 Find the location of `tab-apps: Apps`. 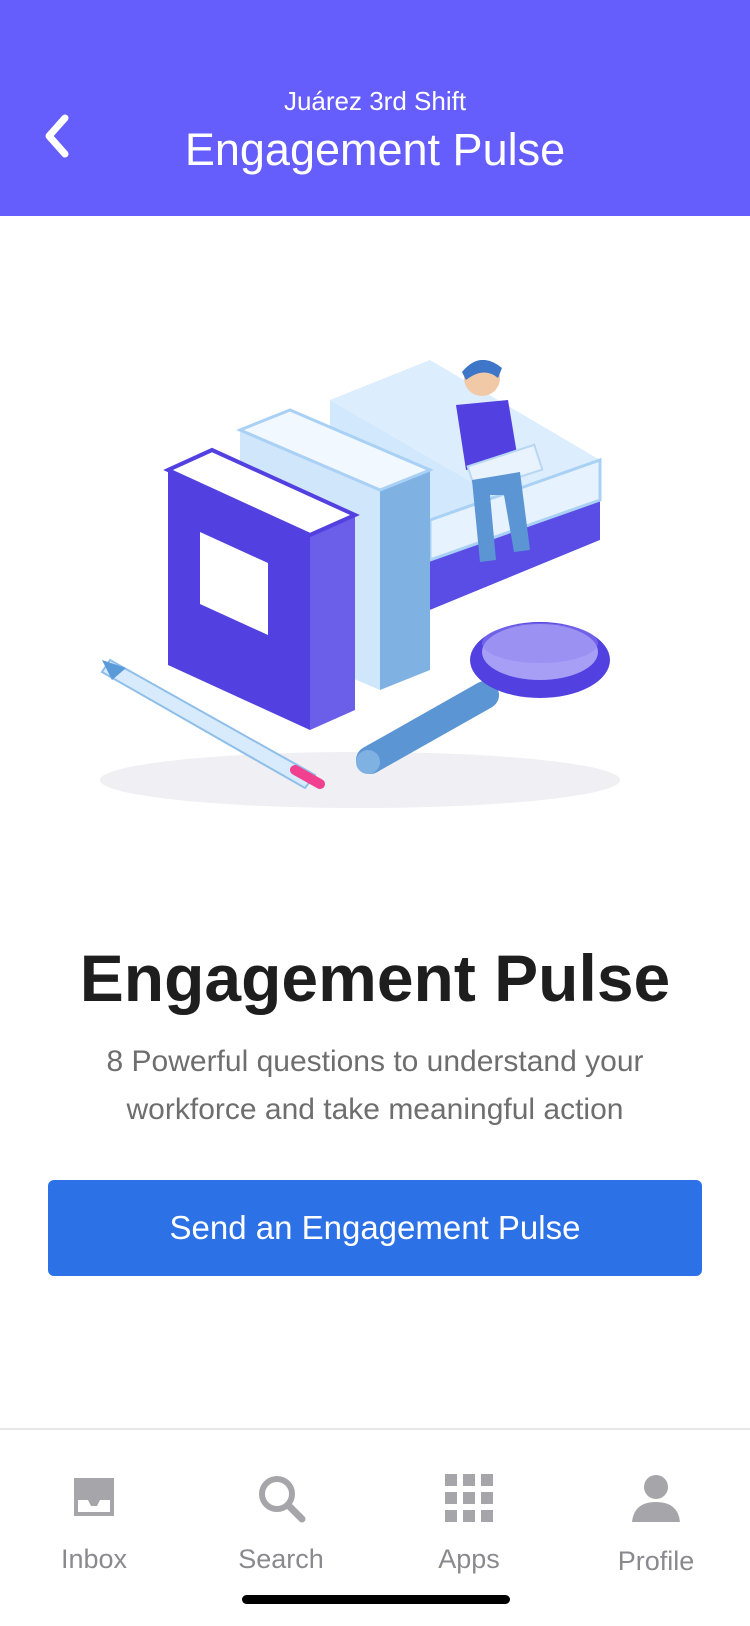

tab-apps: Apps is located at coordinates (469, 1512).